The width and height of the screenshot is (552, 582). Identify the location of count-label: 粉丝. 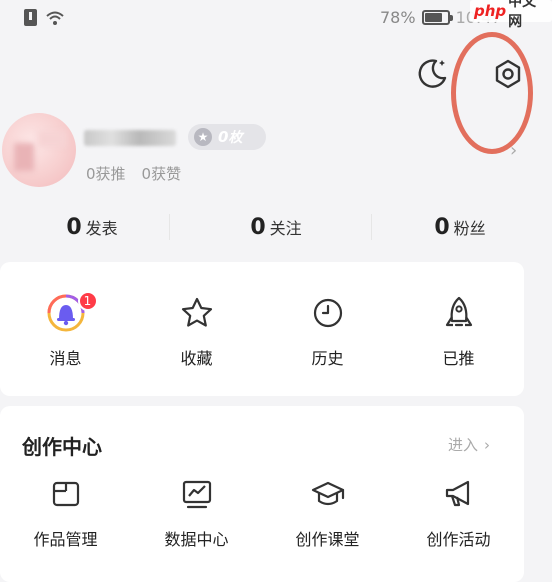
(469, 228).